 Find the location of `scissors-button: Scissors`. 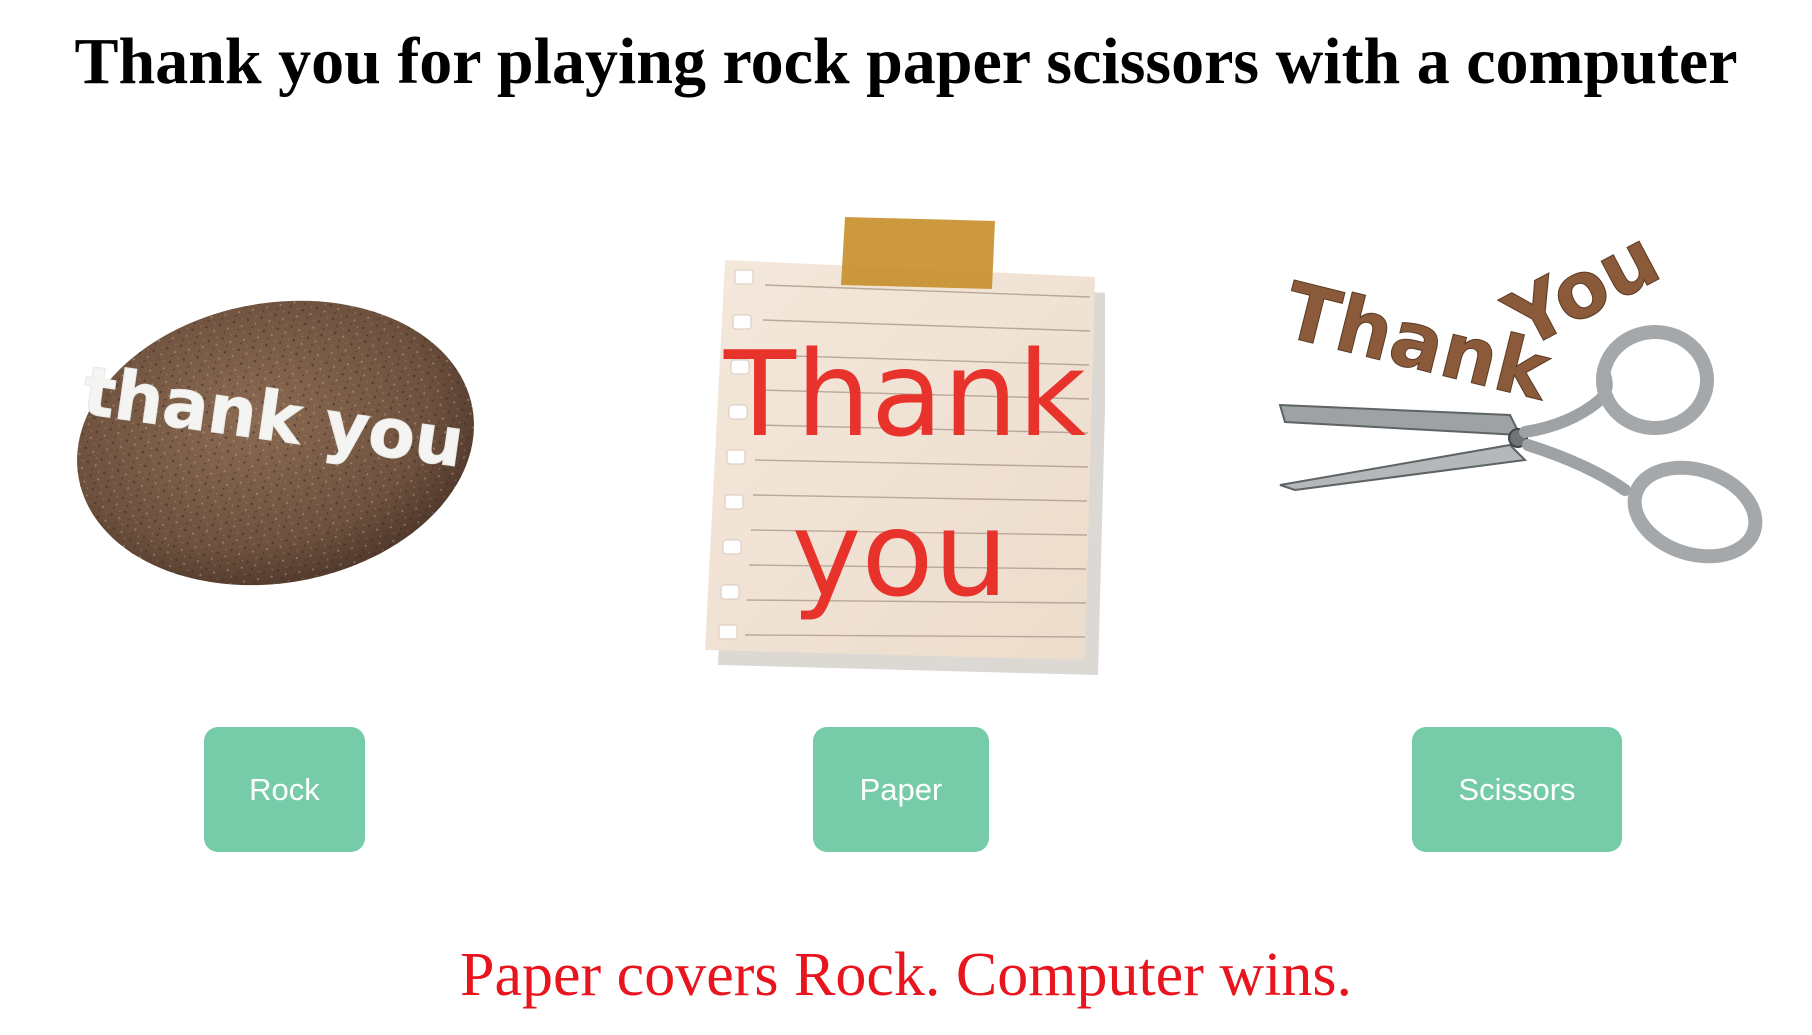

scissors-button: Scissors is located at coordinates (1517, 789).